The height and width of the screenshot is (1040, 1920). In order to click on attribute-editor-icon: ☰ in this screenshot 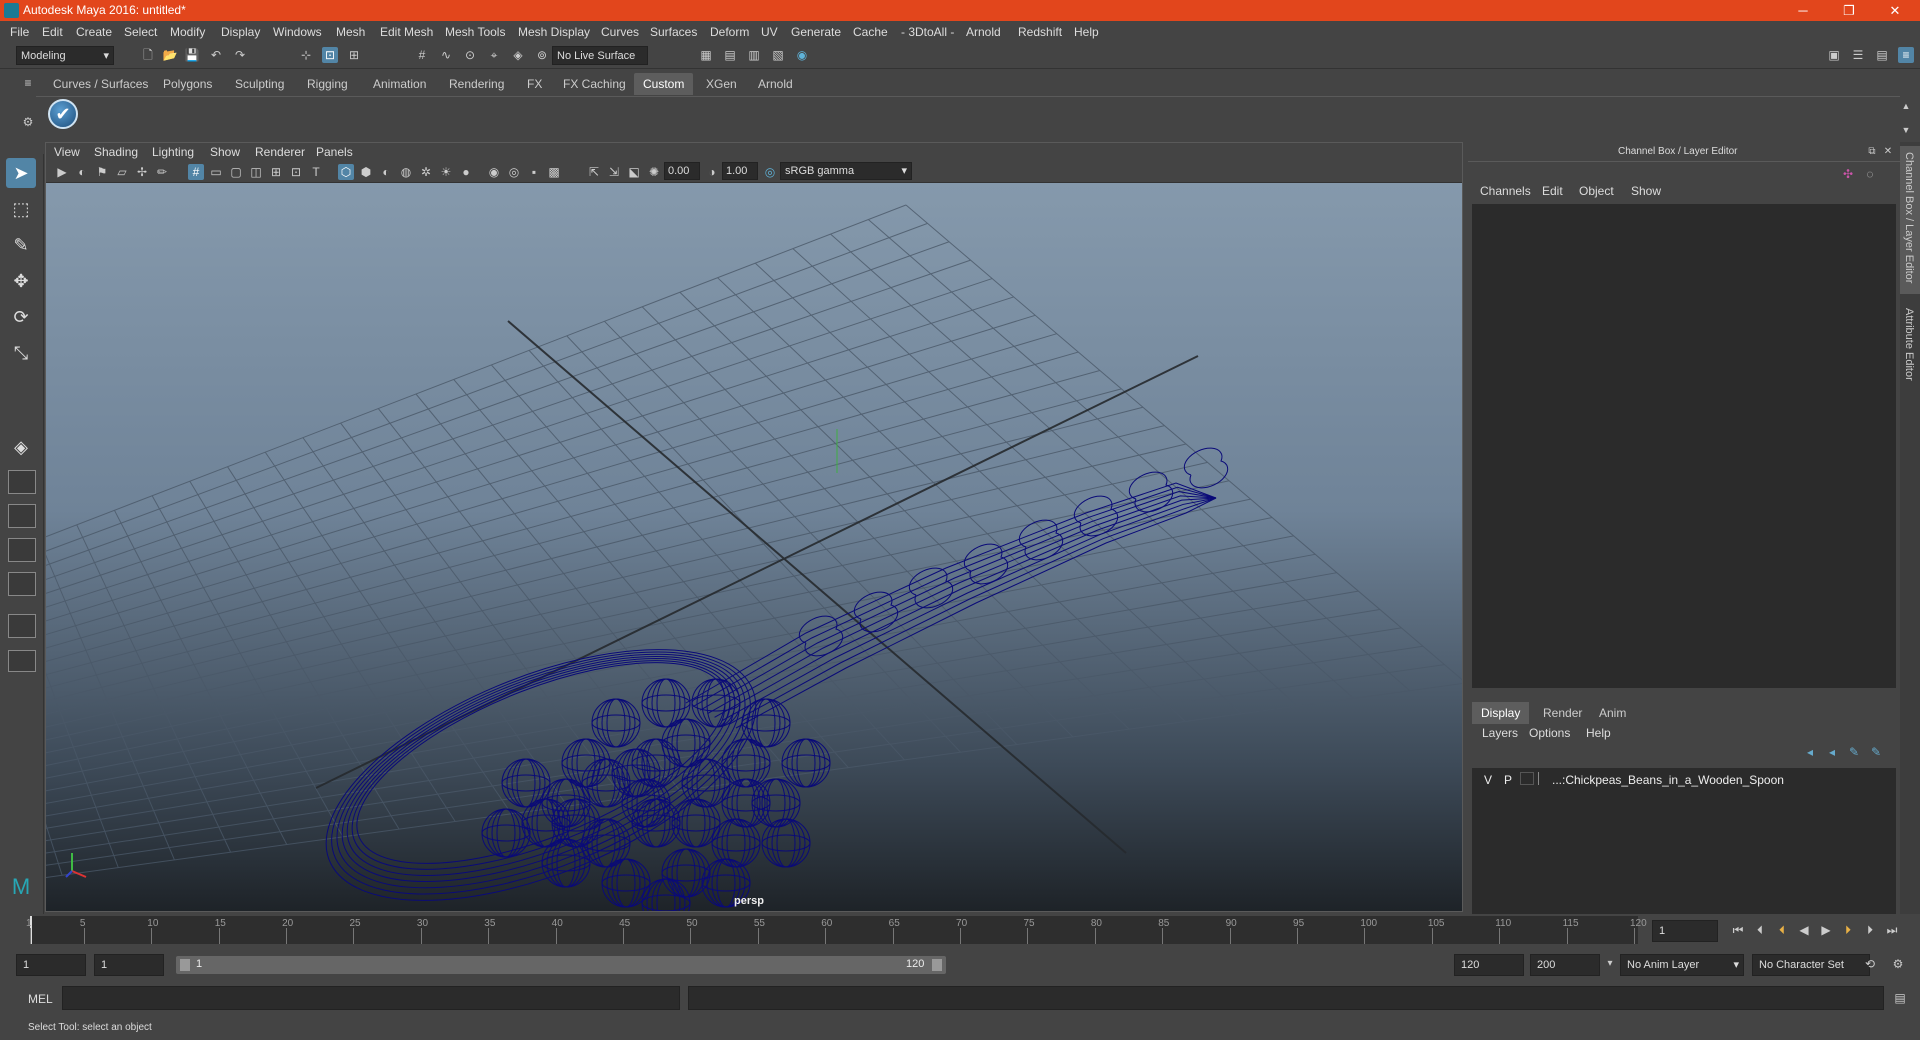, I will do `click(1858, 55)`.